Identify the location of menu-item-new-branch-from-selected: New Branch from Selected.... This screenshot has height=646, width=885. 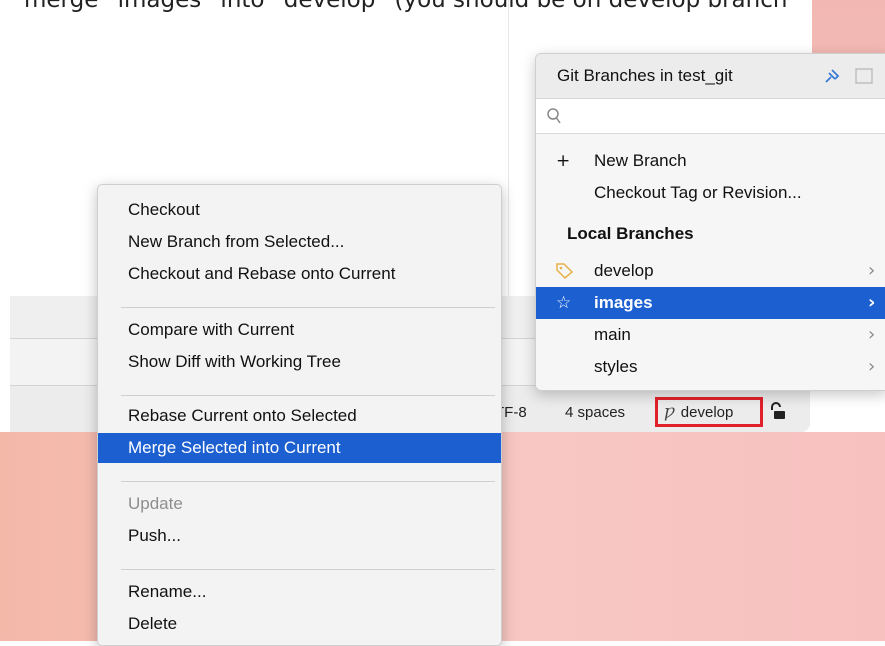
(299, 242).